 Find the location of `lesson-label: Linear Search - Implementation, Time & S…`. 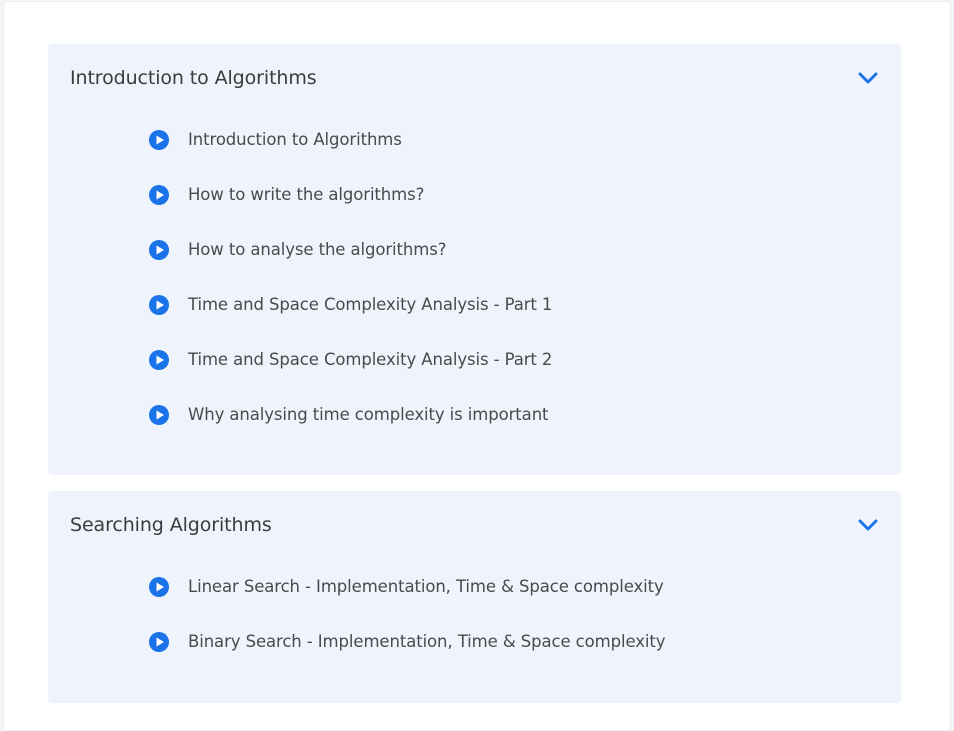

lesson-label: Linear Search - Implementation, Time & S… is located at coordinates (426, 586).